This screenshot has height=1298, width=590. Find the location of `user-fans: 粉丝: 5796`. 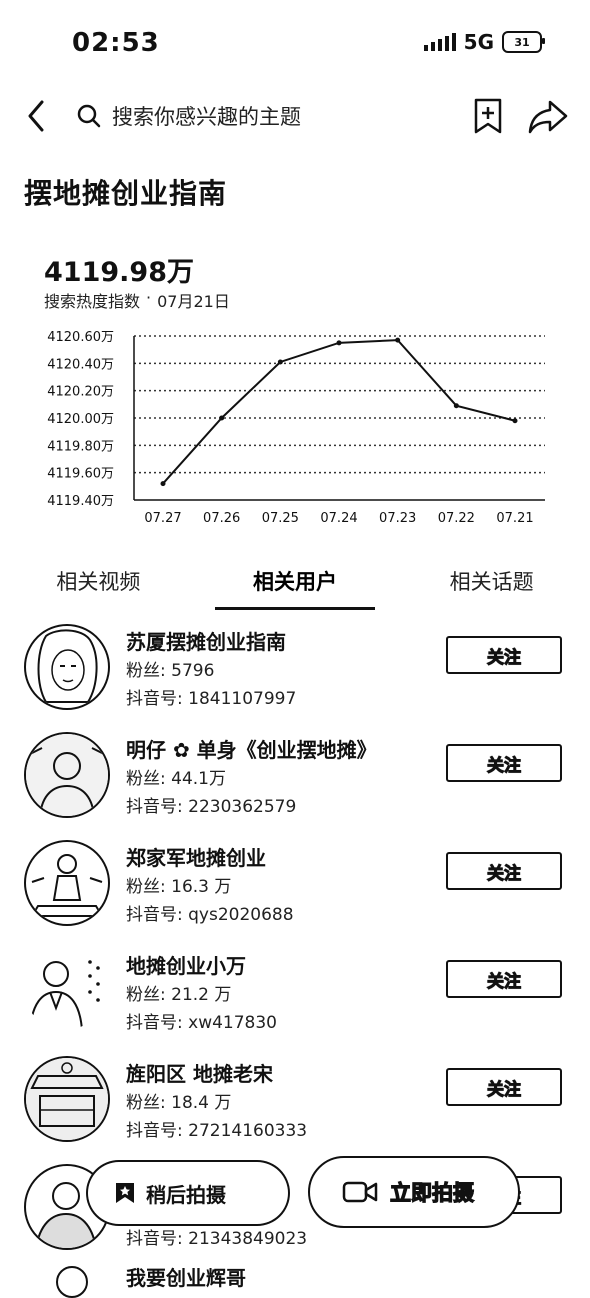

user-fans: 粉丝: 5796 is located at coordinates (170, 671).